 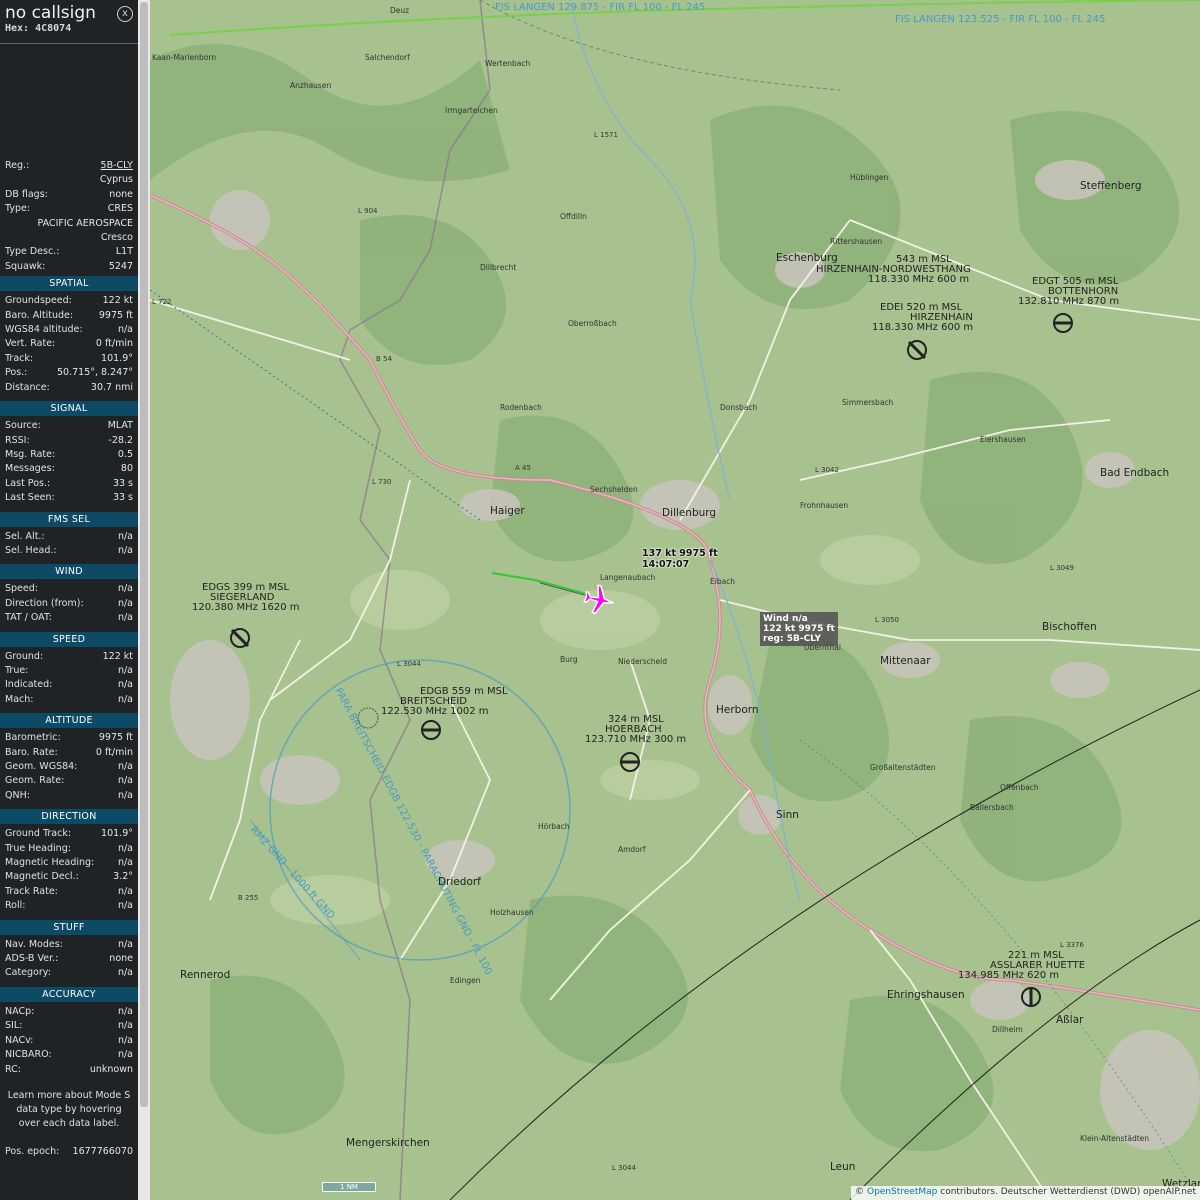 I want to click on info-value: 0 ft/min, so click(x=114, y=344).